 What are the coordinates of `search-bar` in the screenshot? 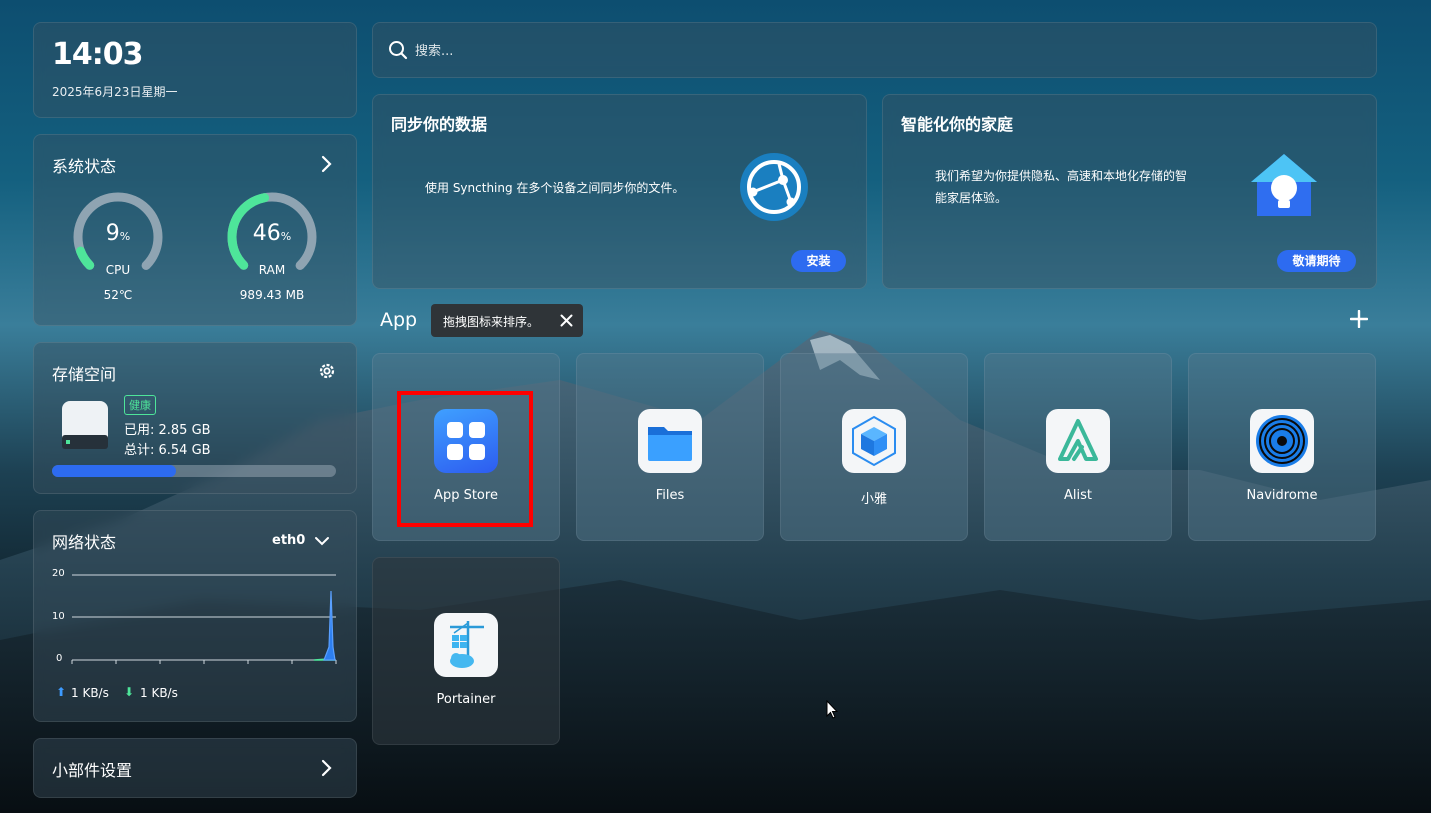 It's located at (874, 50).